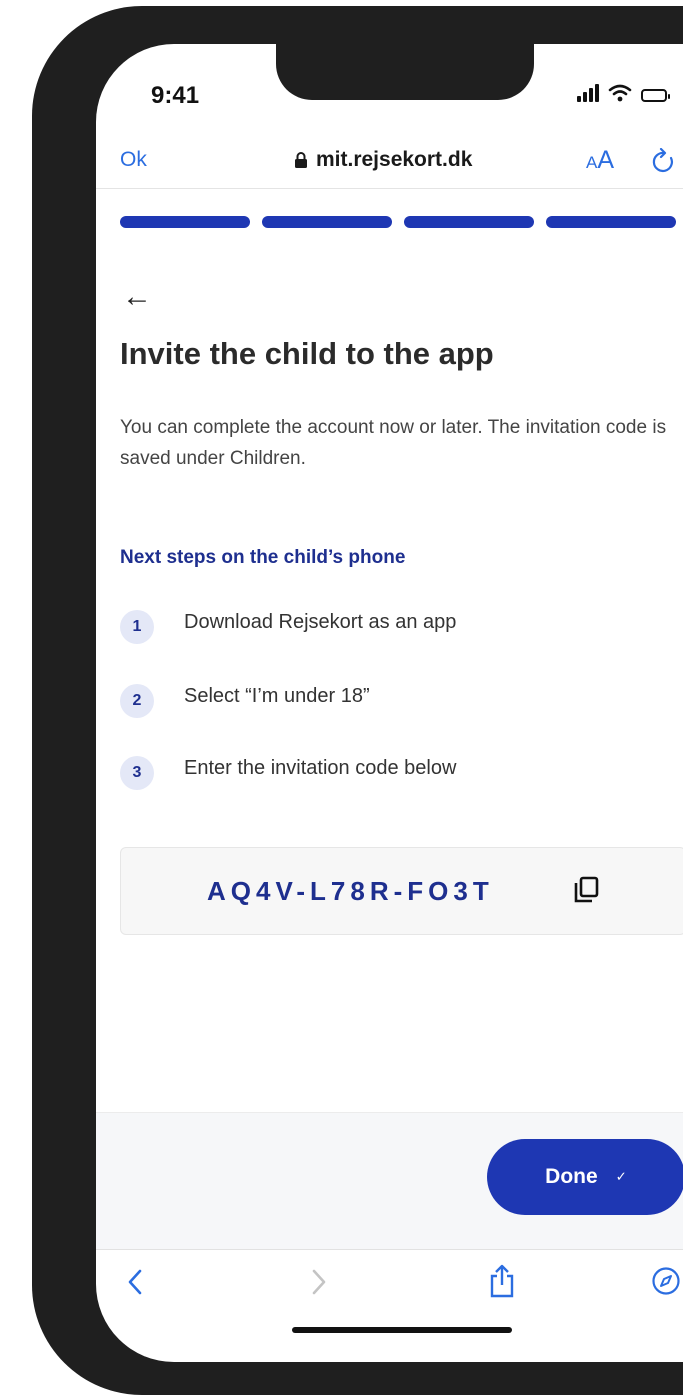  I want to click on copy-icon, so click(586, 890).